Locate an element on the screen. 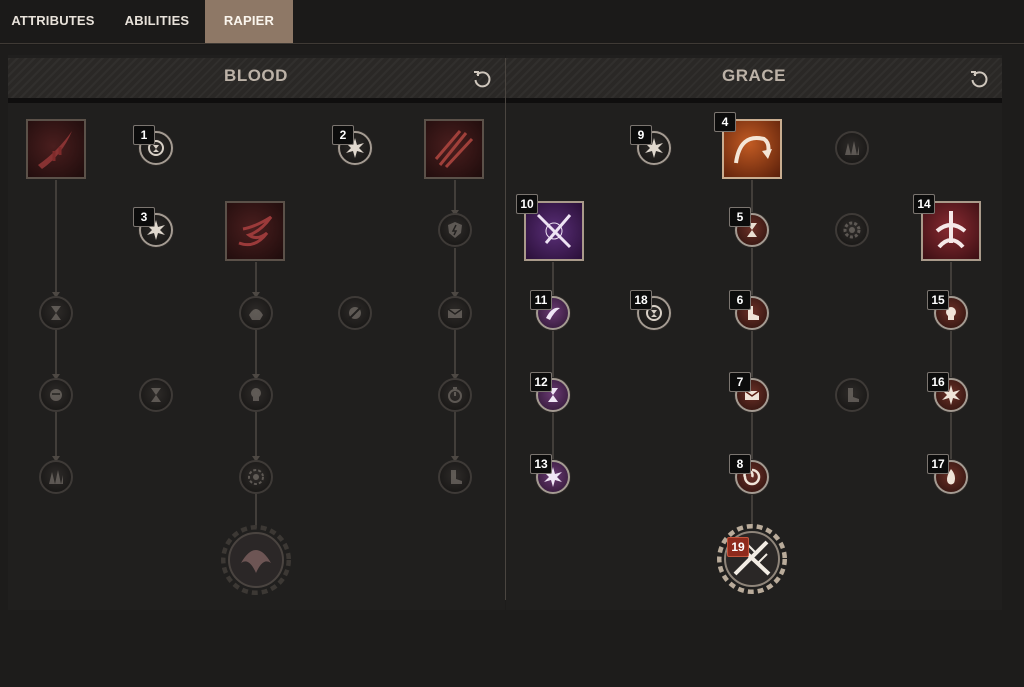  rank-badge: 2 is located at coordinates (343, 135).